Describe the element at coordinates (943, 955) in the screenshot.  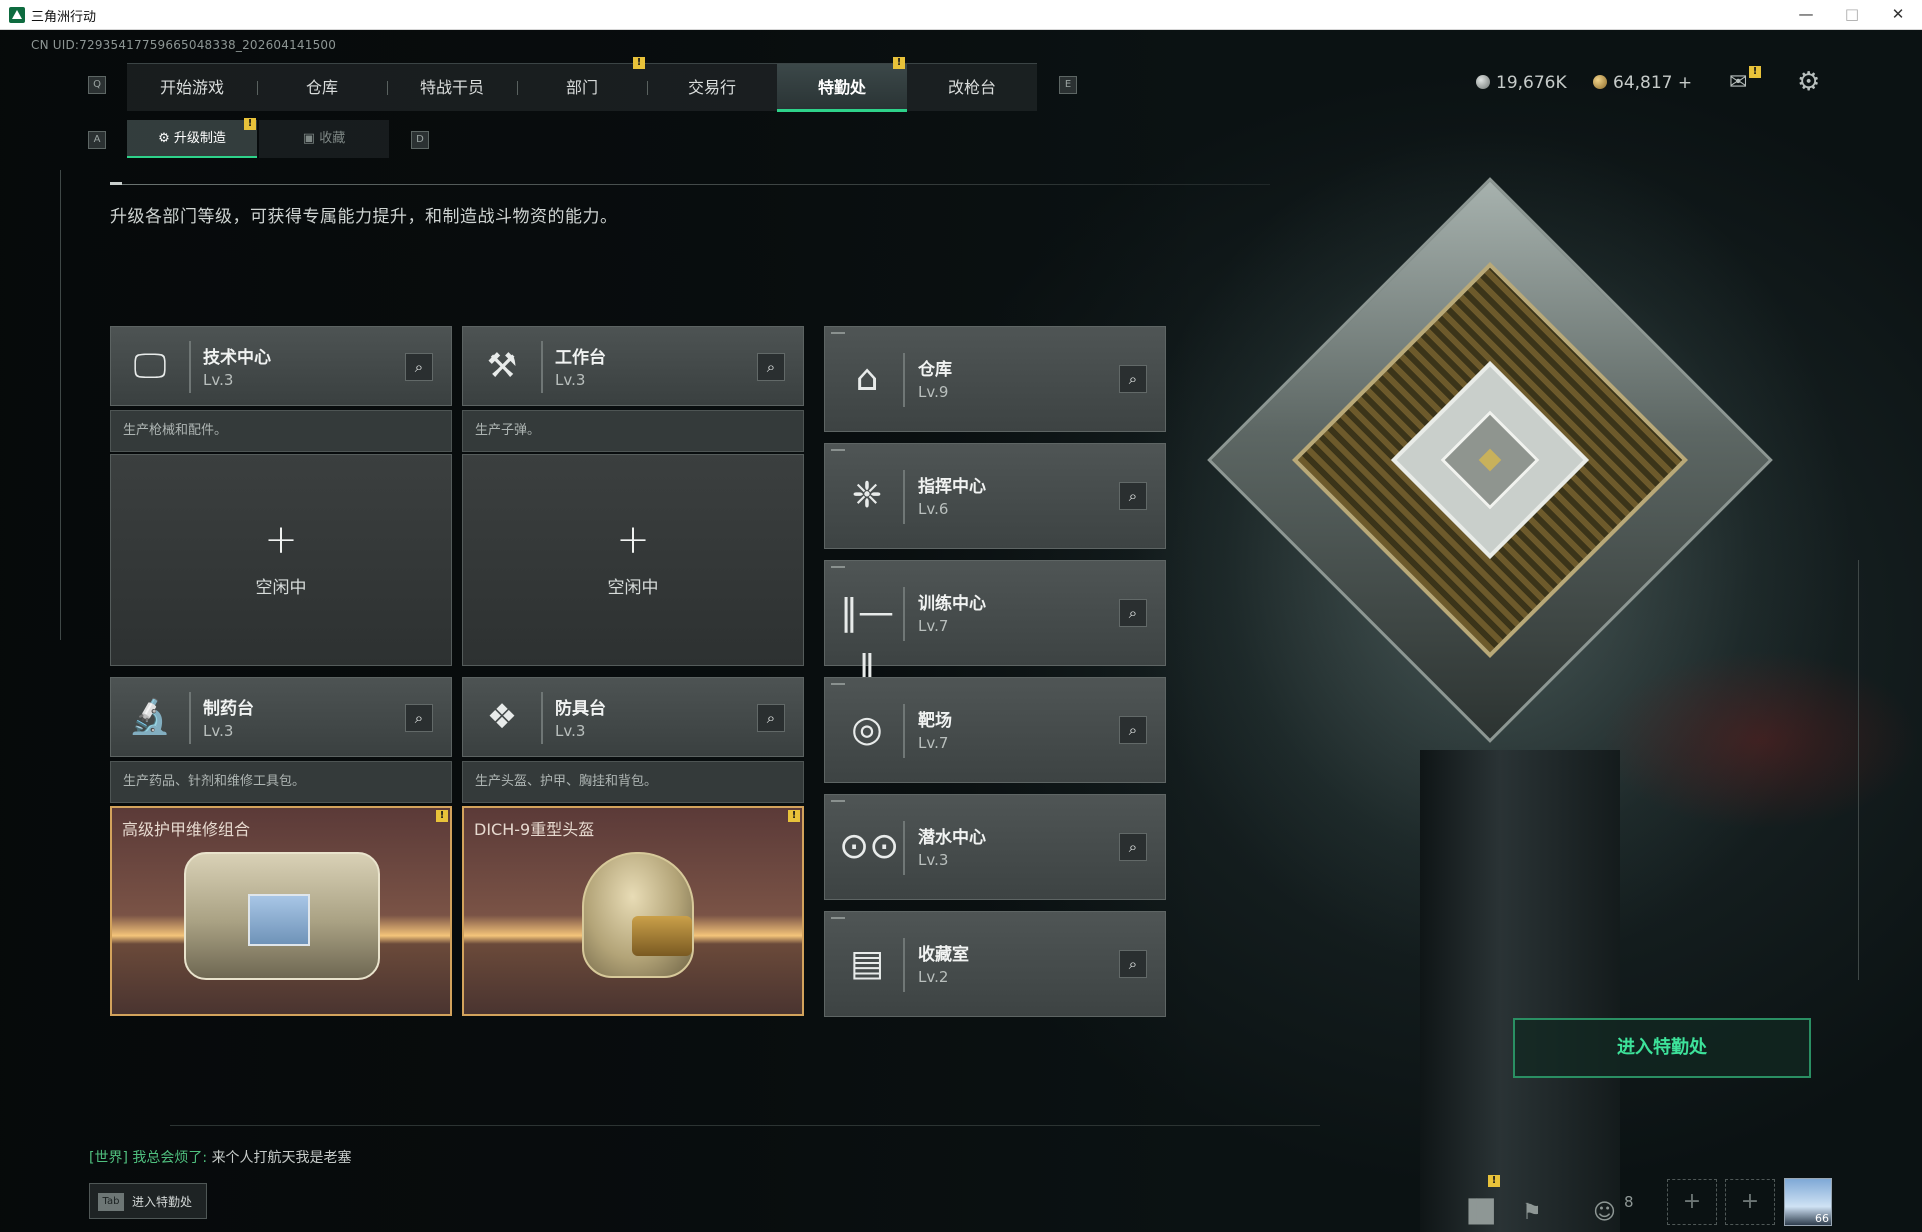
I see `facility-name: 收藏室` at that location.